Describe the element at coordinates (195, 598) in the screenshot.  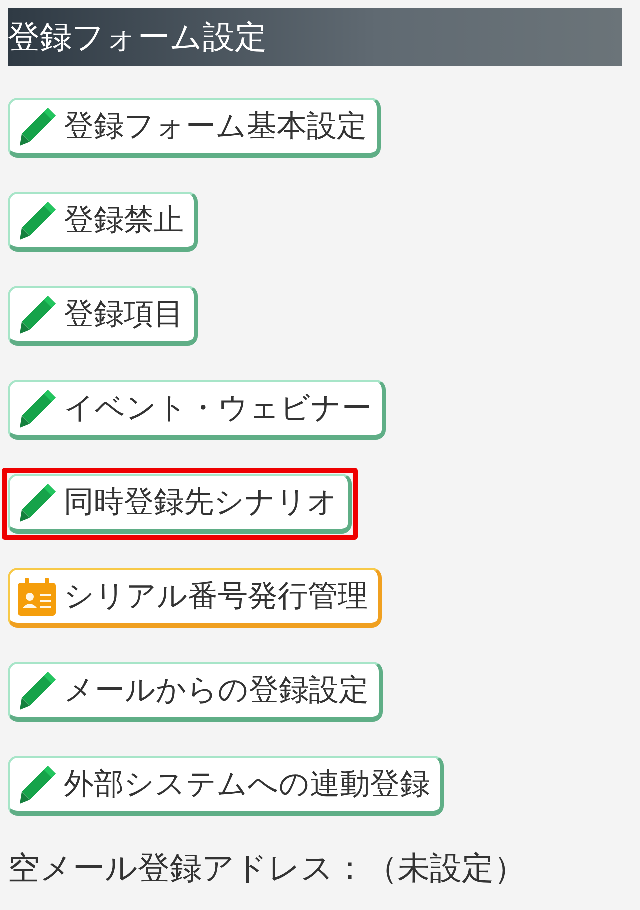
I see `menu-button: シリアル番号発行管理` at that location.